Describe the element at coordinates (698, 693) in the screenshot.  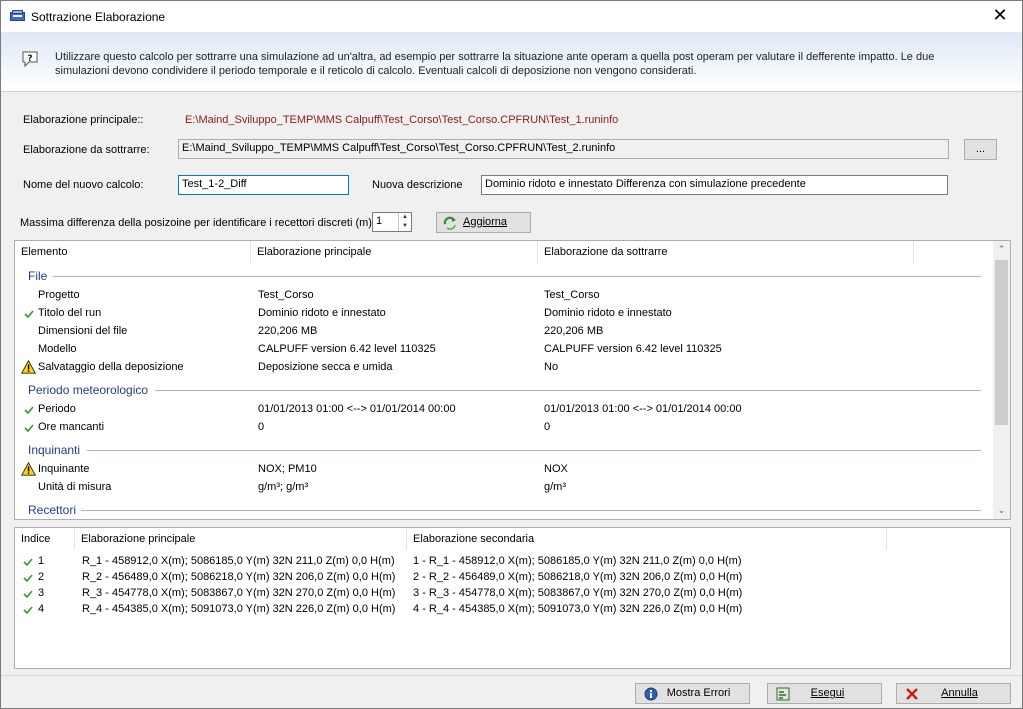
I see `show-errors-label: Mostra Errori` at that location.